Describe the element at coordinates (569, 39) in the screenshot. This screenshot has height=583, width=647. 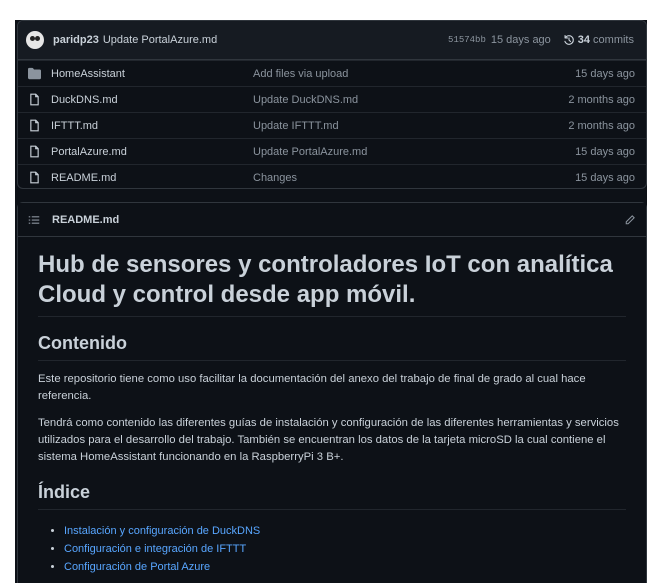
I see `history-icon` at that location.